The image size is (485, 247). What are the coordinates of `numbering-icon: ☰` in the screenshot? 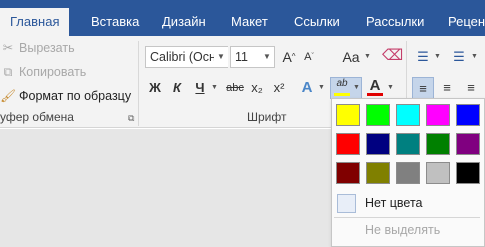 It's located at (459, 57).